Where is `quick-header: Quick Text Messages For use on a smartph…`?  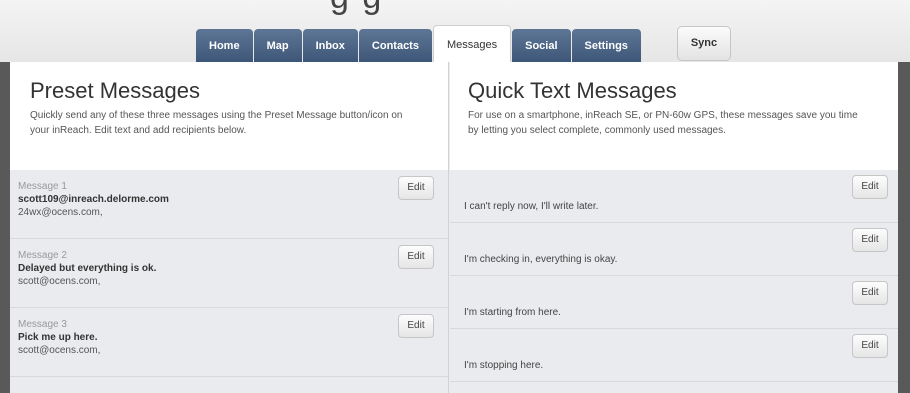 quick-header: Quick Text Messages For use on a smartph… is located at coordinates (674, 116).